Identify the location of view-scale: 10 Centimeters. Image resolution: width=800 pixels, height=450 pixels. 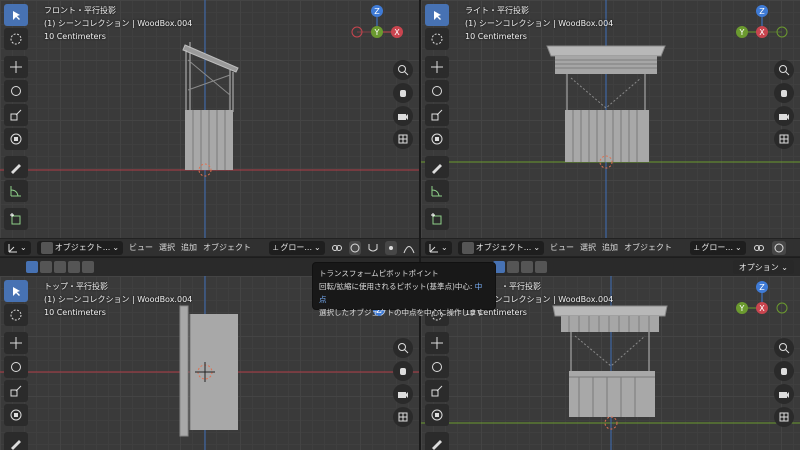
(496, 36).